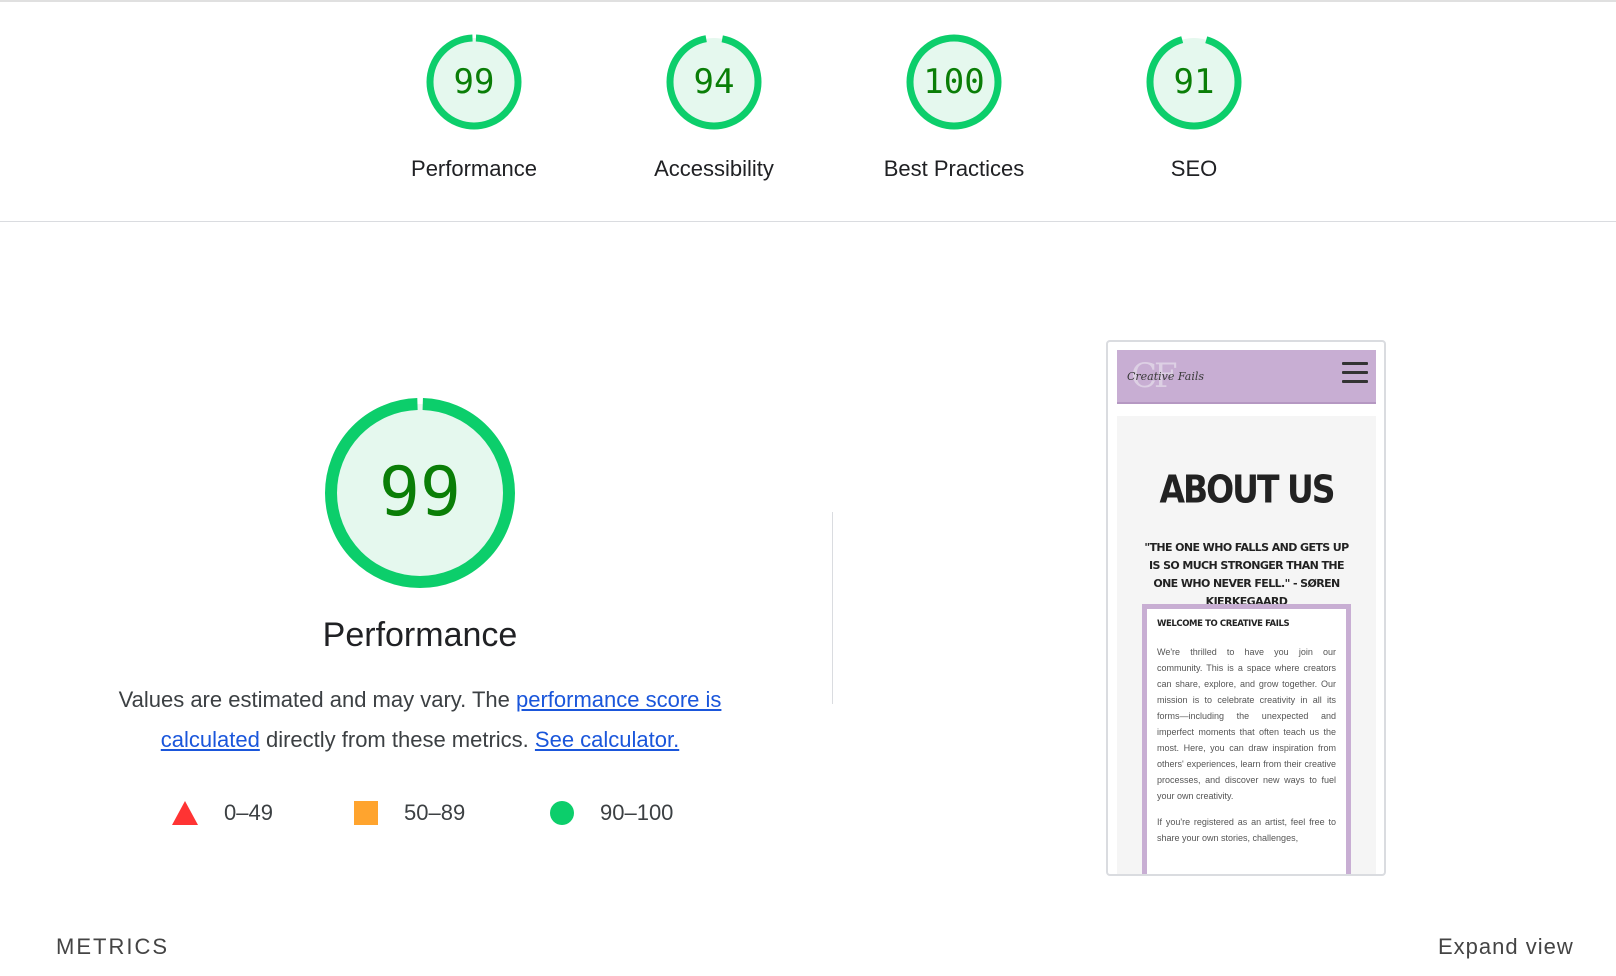  Describe the element at coordinates (637, 812) in the screenshot. I see `legend-range: 90–100` at that location.